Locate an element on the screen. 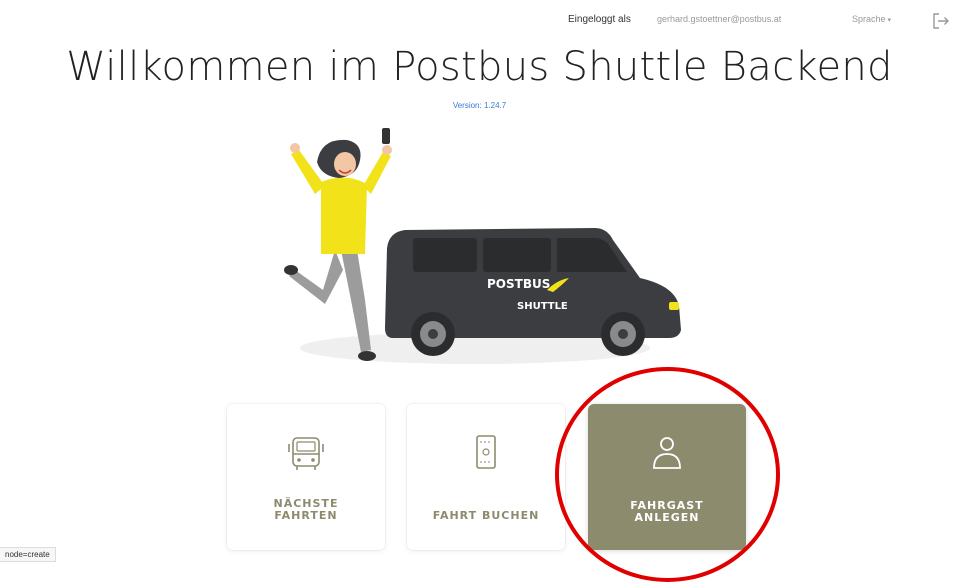  logged-in-label: Eingeloggt als is located at coordinates (599, 19).